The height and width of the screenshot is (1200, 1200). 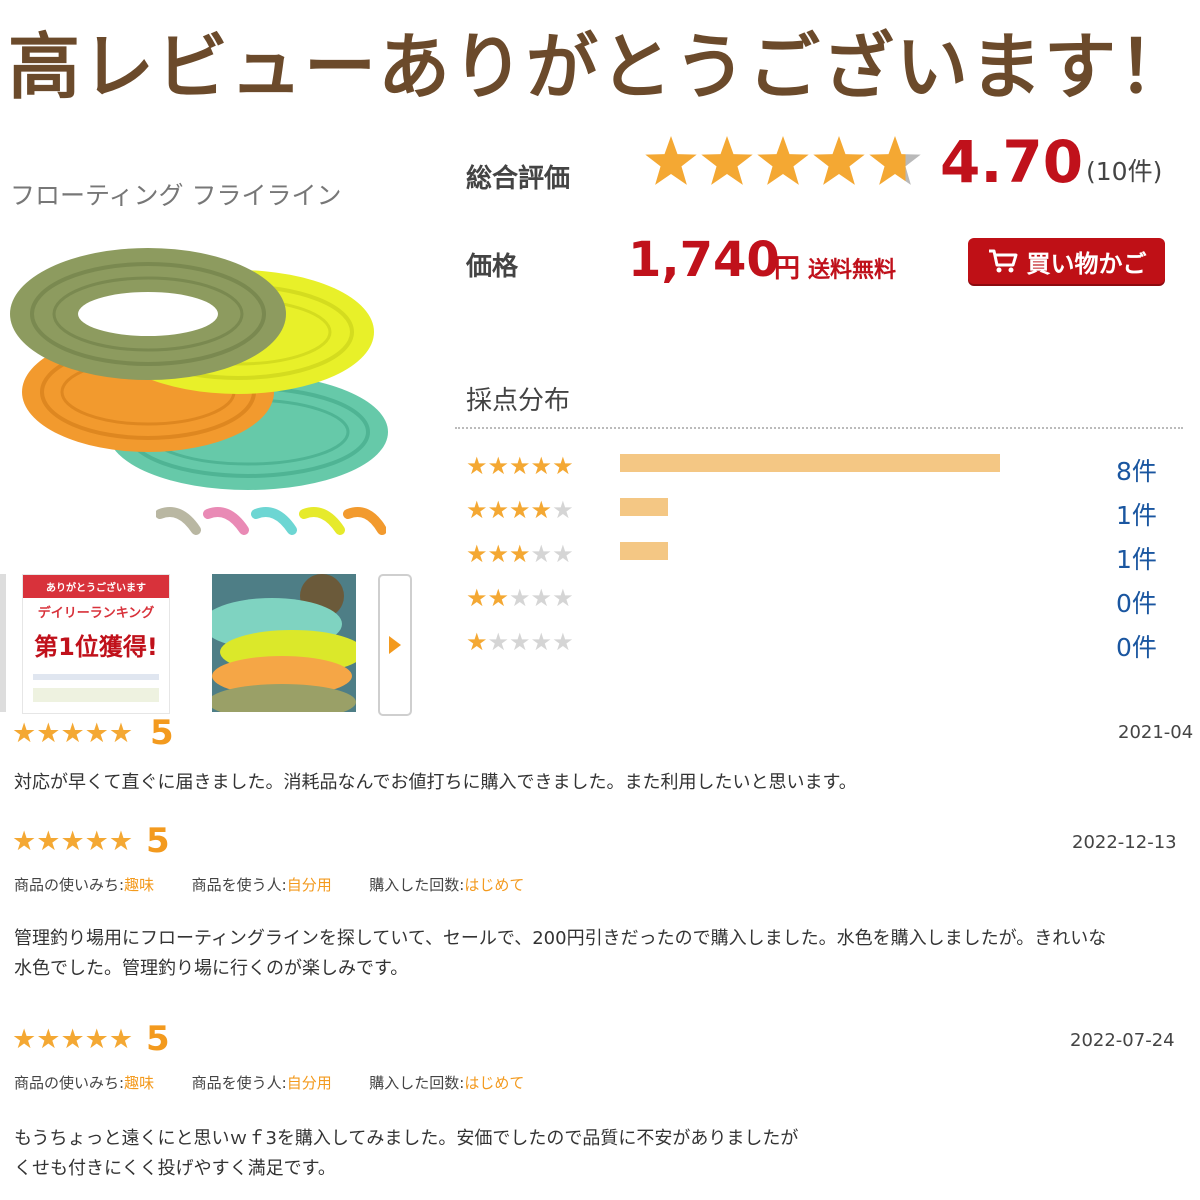 I want to click on product-image, so click(x=199, y=369).